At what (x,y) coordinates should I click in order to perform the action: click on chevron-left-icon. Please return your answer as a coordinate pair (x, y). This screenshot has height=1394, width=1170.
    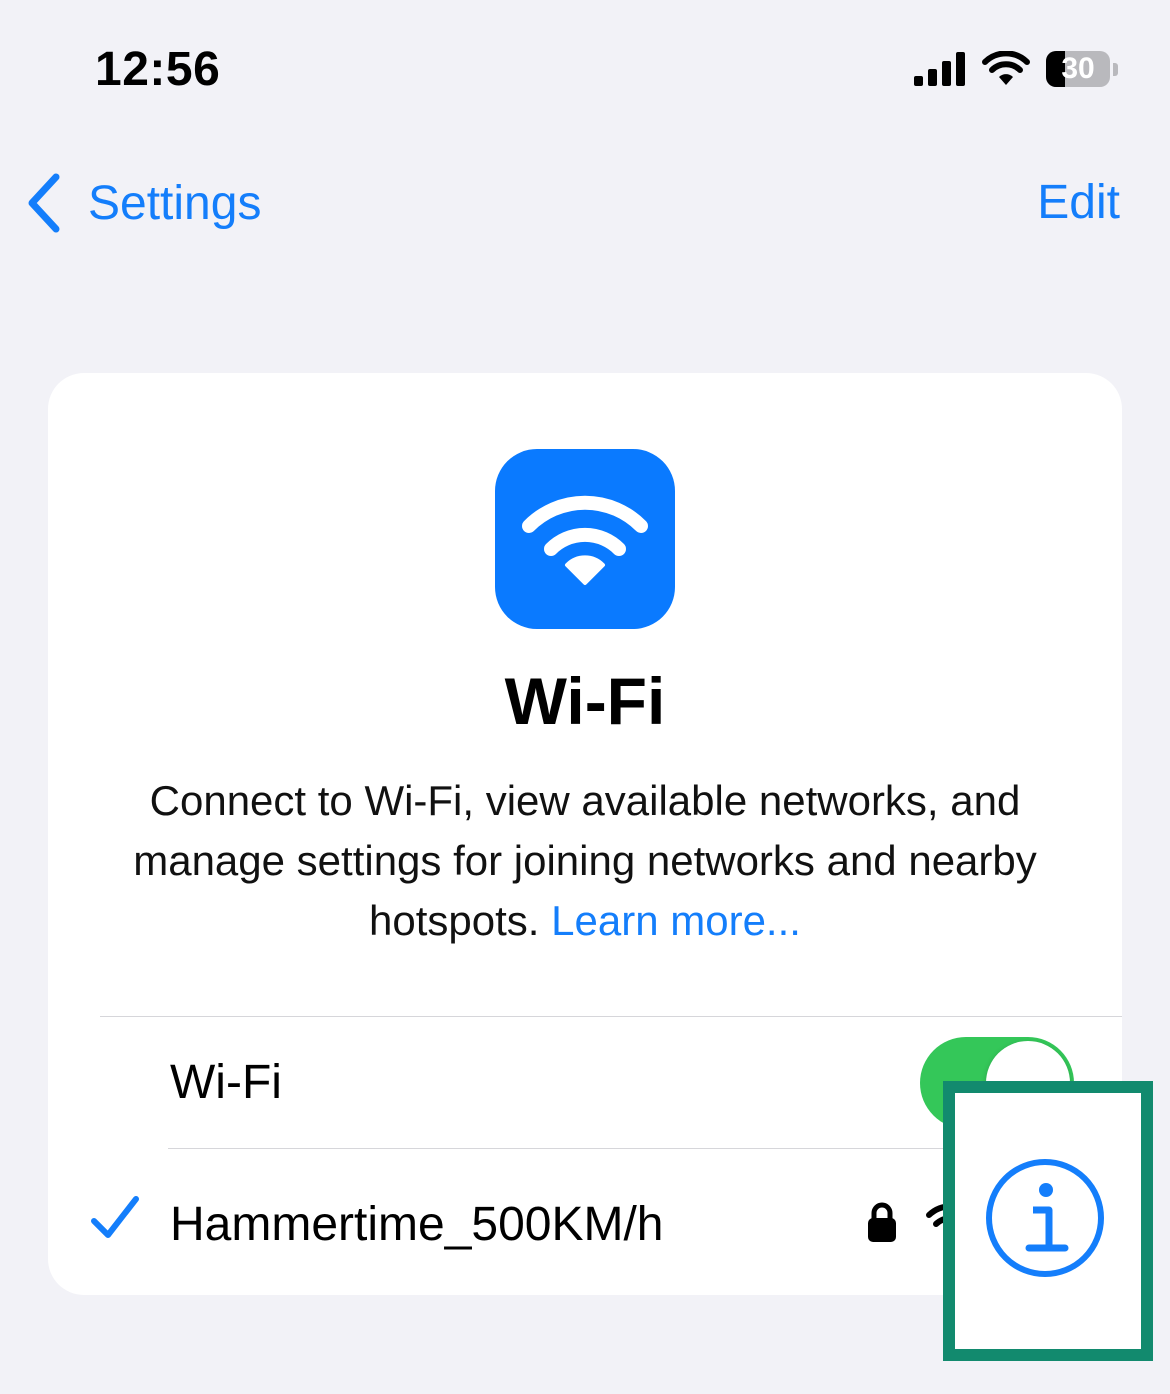
    Looking at the image, I should click on (44, 203).